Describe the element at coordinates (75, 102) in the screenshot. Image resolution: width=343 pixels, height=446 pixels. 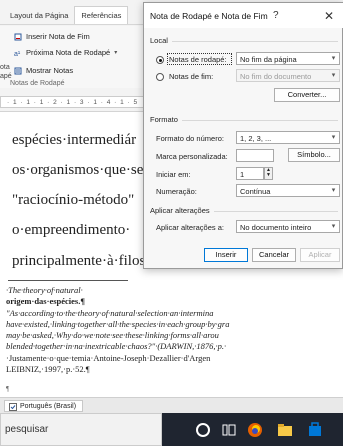
I see `horizontal-ruler: · 1 · 1 · 1 · 2 · 1 · 3 · 1 · 4 · 1 · 5` at that location.